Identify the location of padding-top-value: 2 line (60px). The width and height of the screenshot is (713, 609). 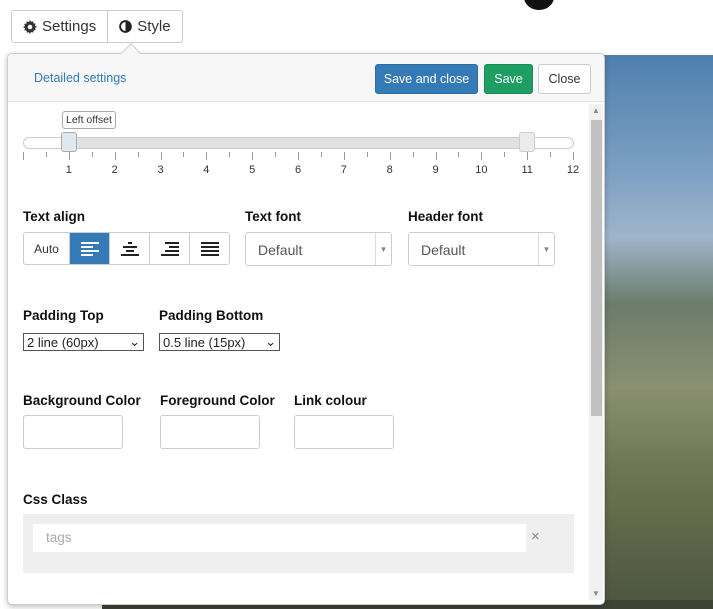
(63, 342).